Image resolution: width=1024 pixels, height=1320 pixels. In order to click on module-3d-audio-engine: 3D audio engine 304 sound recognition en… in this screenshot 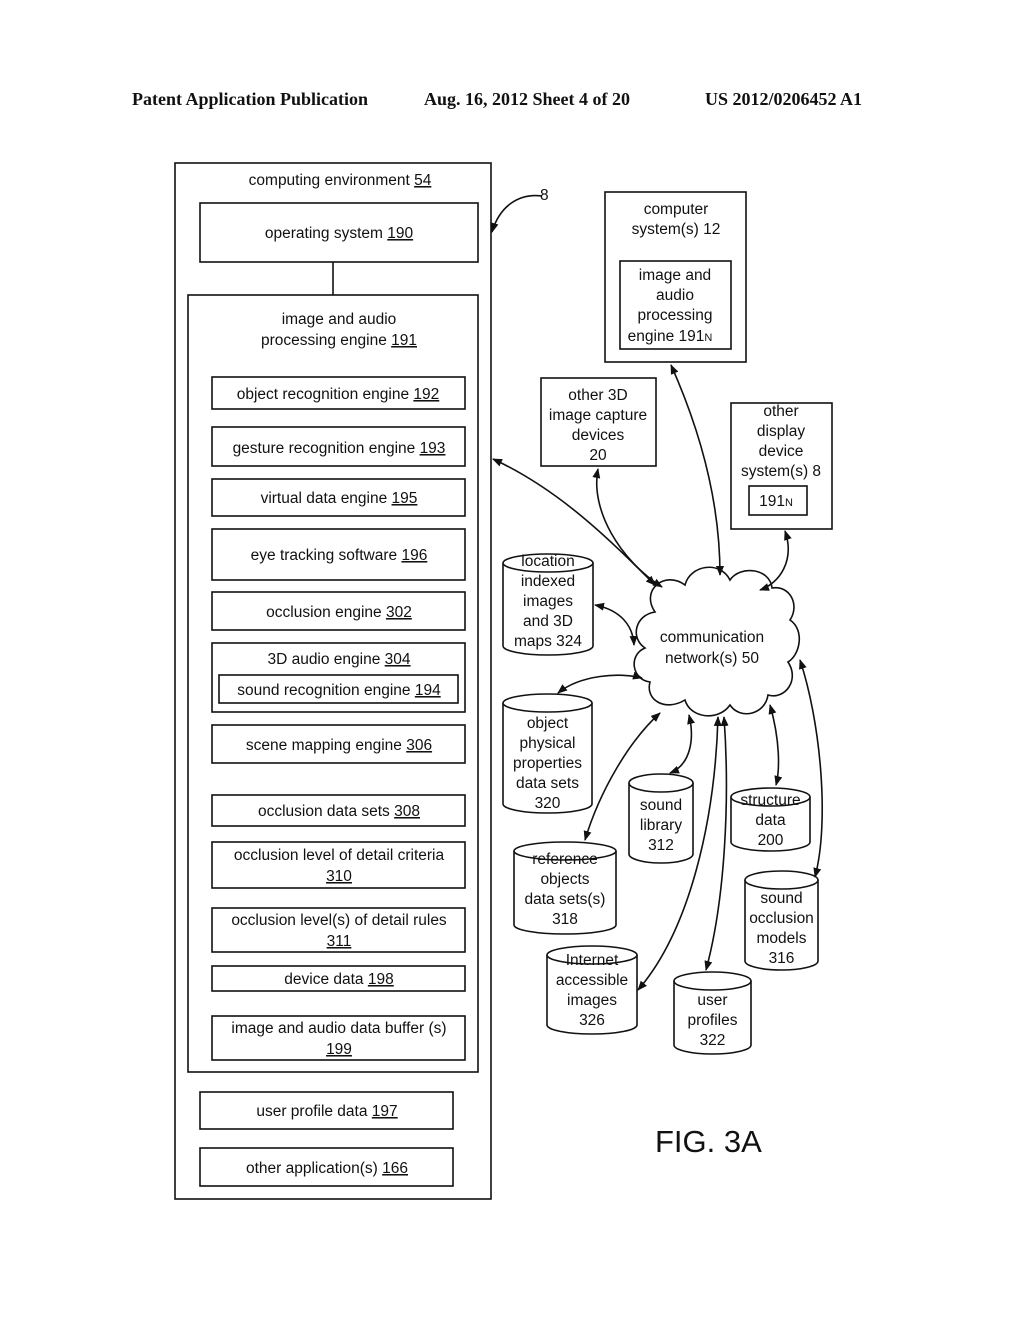, I will do `click(338, 677)`.